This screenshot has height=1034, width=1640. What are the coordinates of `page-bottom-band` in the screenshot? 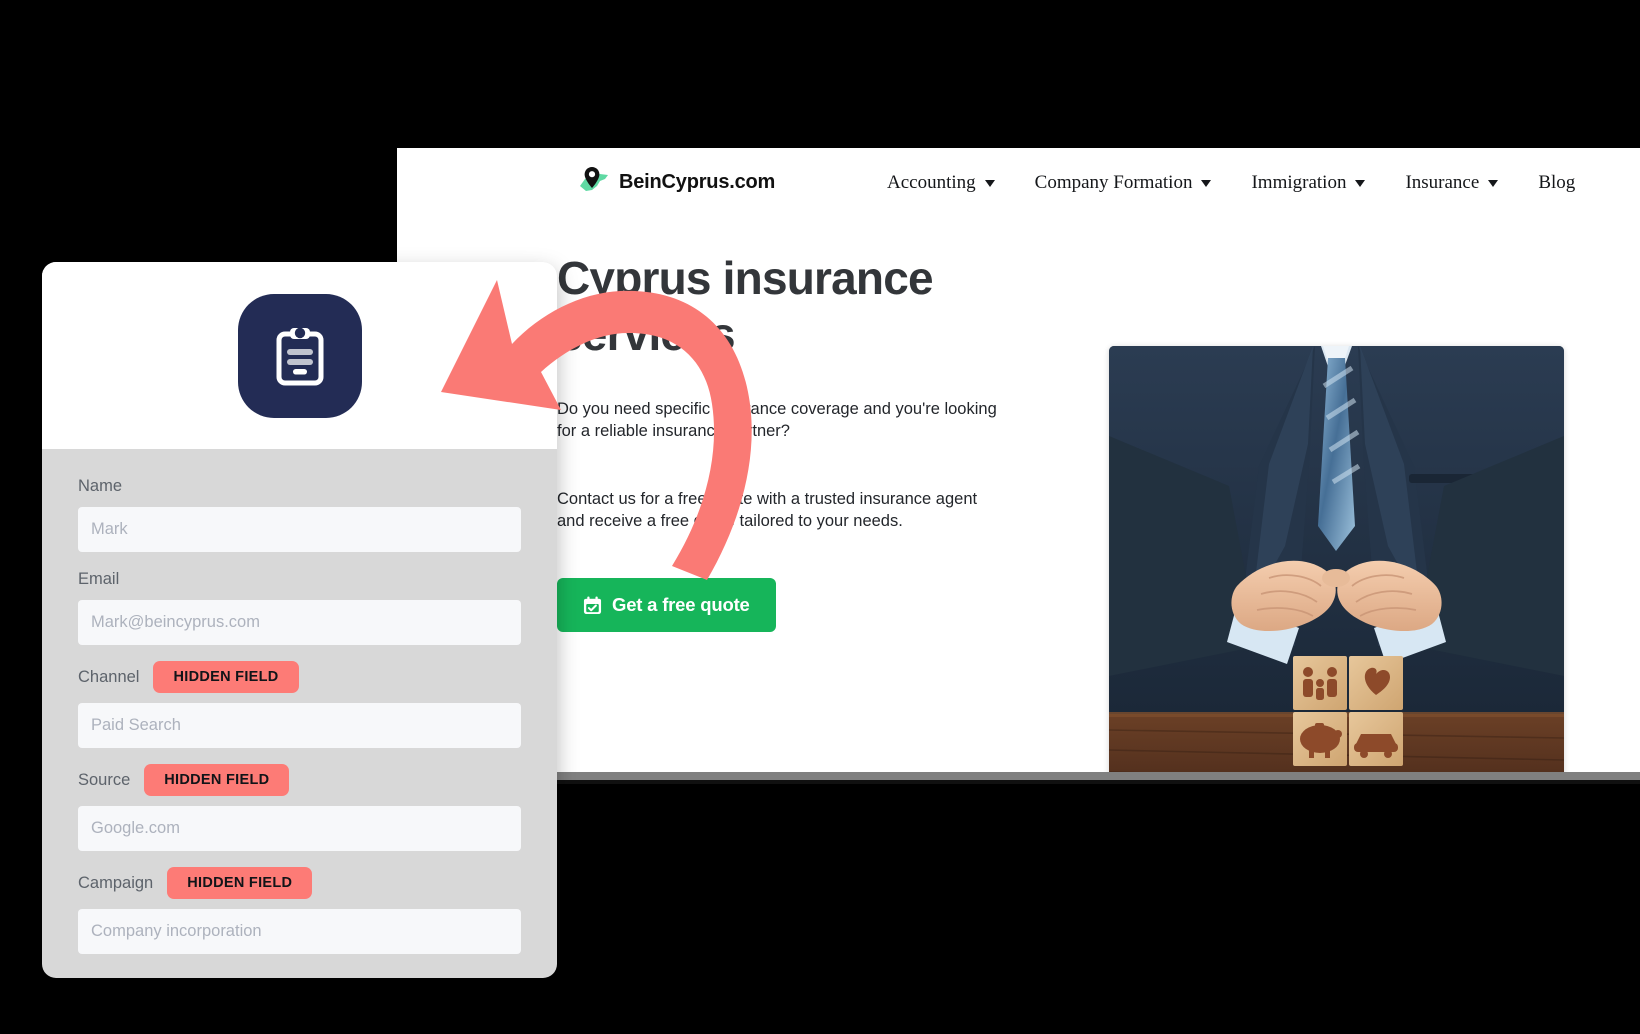 It's located at (1098, 778).